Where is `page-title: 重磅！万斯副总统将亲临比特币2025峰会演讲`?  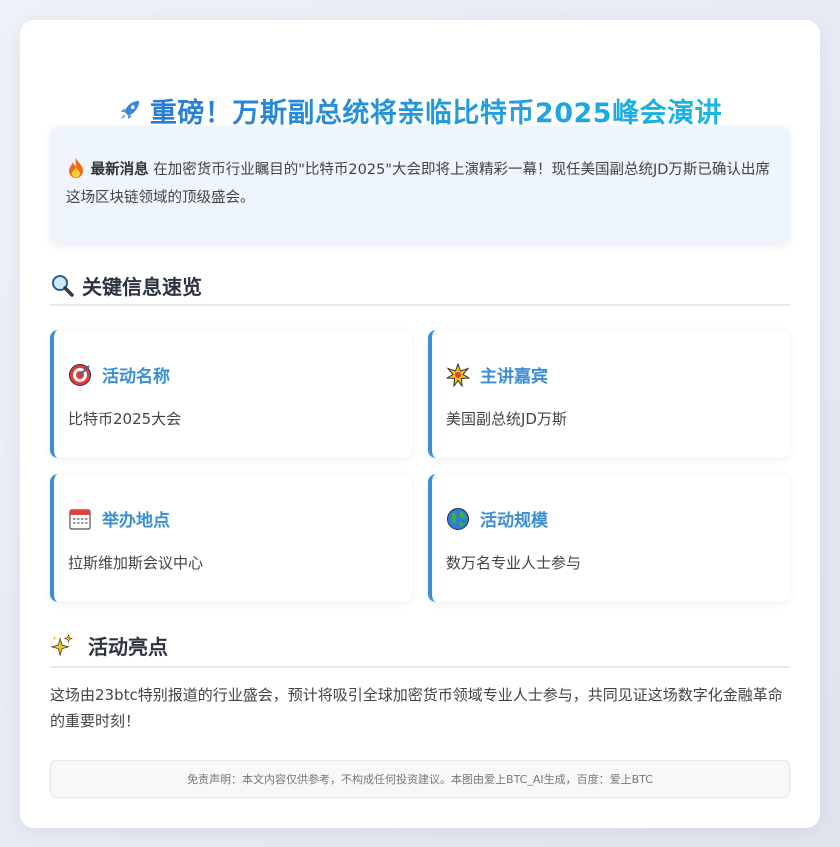 page-title: 重磅！万斯副总统将亲临比特币2025峰会演讲 is located at coordinates (436, 110).